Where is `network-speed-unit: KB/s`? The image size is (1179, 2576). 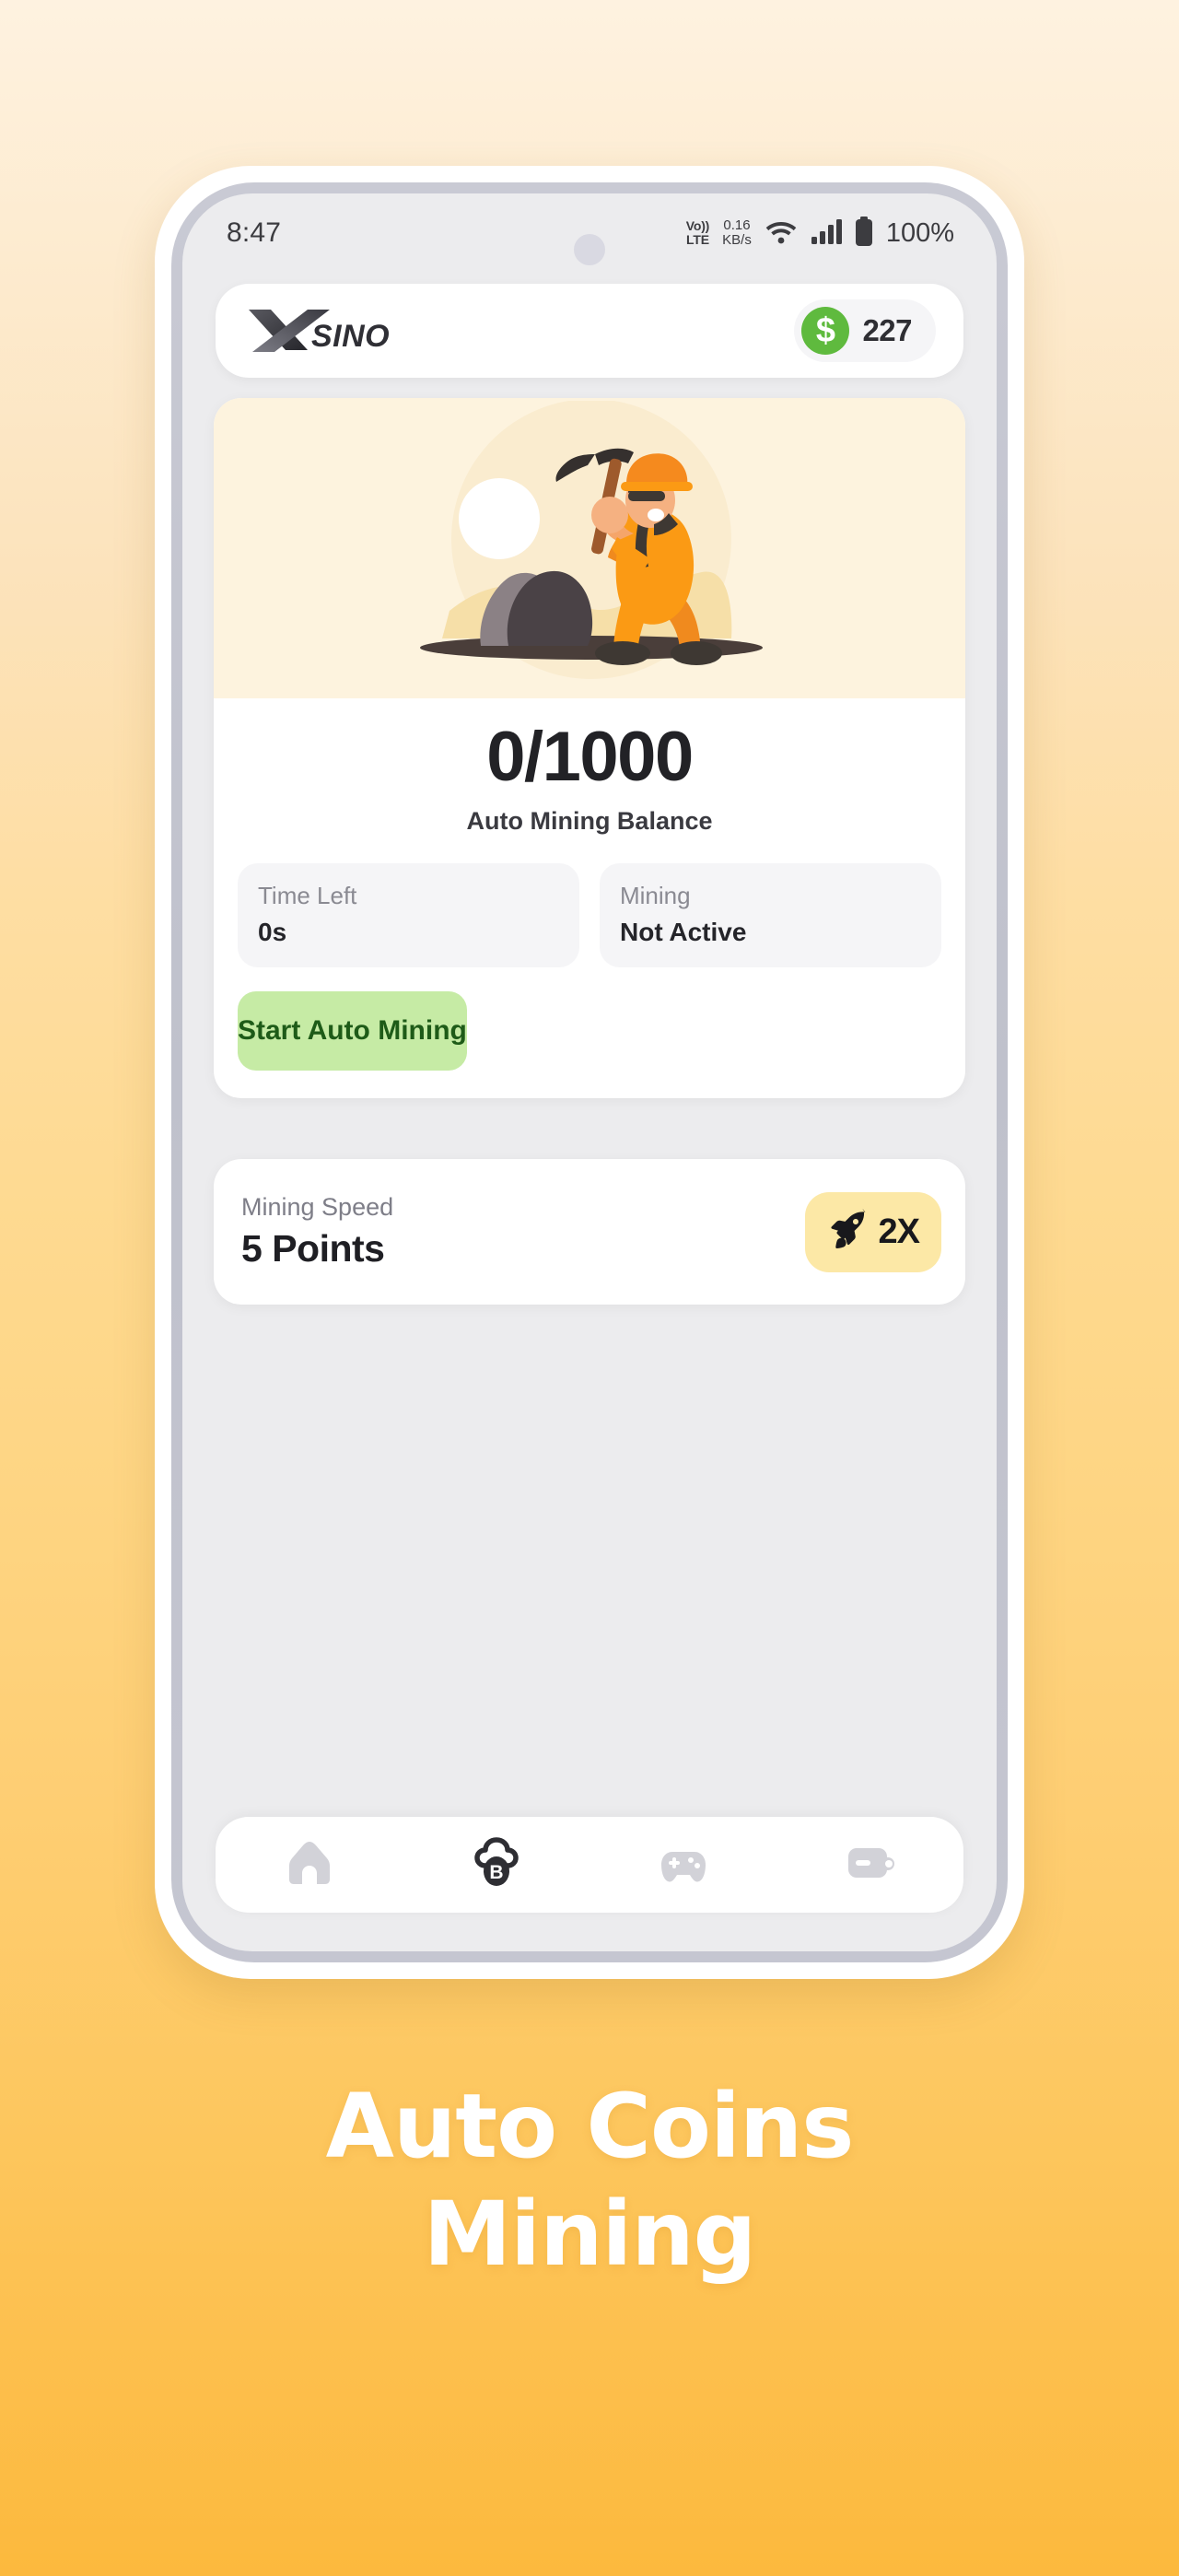 network-speed-unit: KB/s is located at coordinates (737, 240).